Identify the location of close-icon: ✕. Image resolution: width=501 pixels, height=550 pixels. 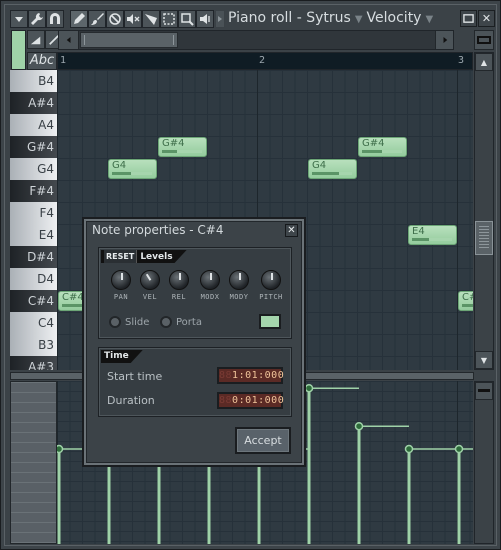
(291, 230).